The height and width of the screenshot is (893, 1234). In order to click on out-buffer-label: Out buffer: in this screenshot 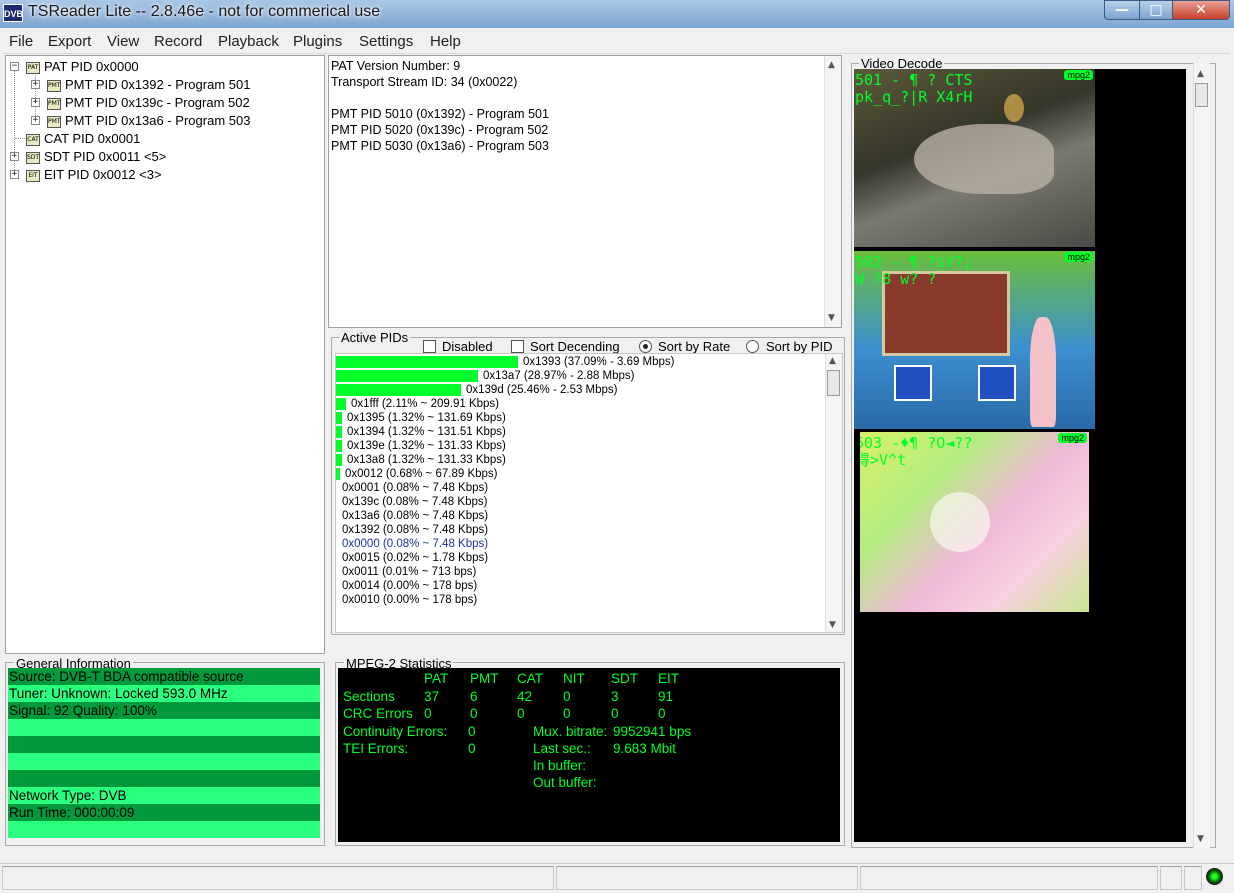, I will do `click(565, 782)`.